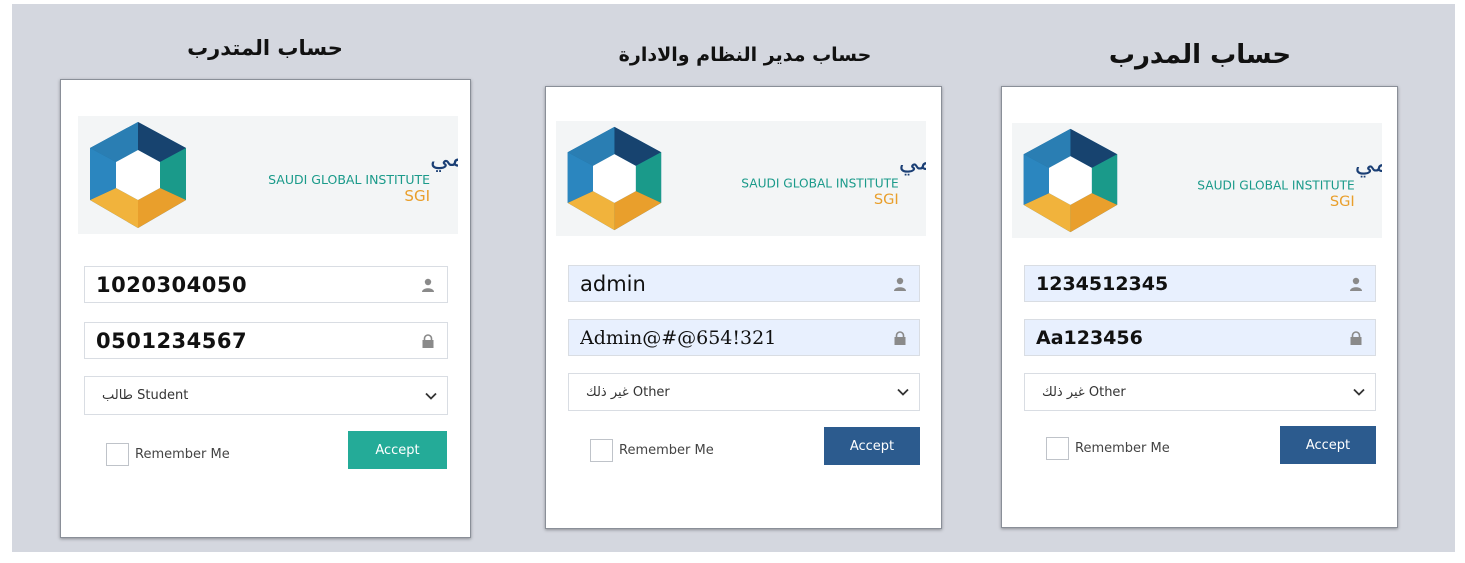 This screenshot has width=1465, height=563. I want to click on panel-title-trainer: حساب المدرب, so click(1200, 55).